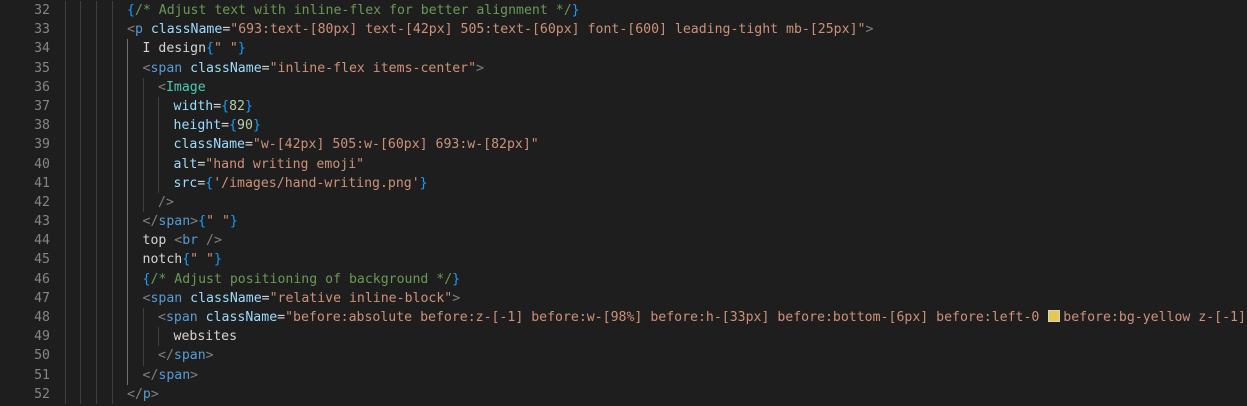 The width and height of the screenshot is (1247, 406). What do you see at coordinates (623, 222) in the screenshot?
I see `code-line: 43 </span>{" "}` at bounding box center [623, 222].